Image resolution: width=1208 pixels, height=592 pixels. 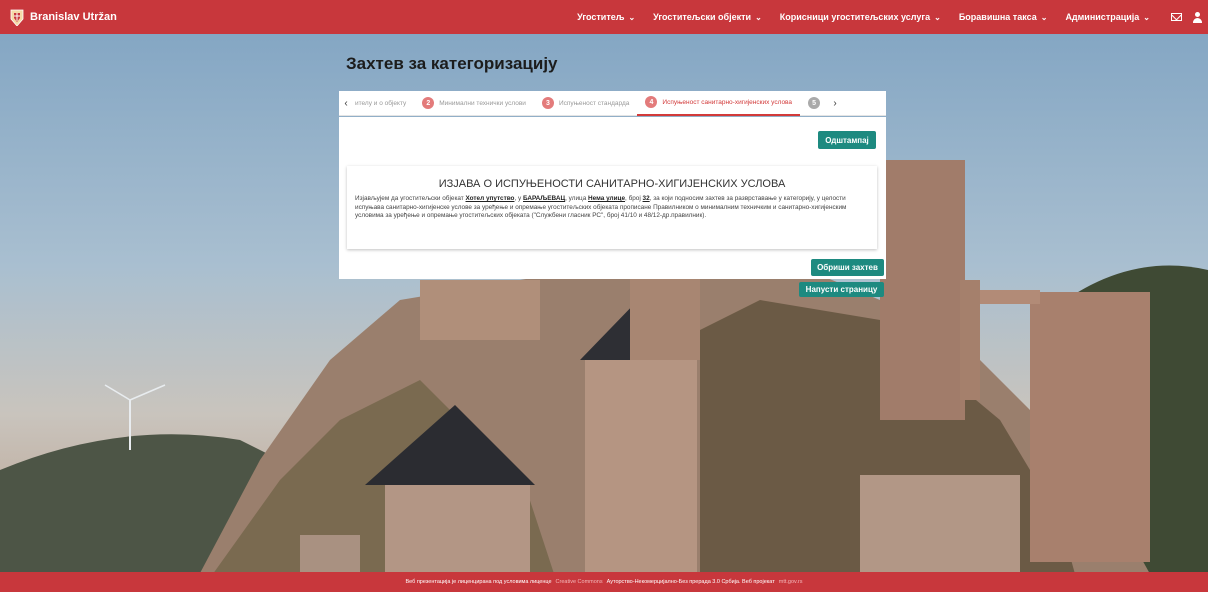 What do you see at coordinates (73, 17) in the screenshot?
I see `user-name: Branislav Utržan` at bounding box center [73, 17].